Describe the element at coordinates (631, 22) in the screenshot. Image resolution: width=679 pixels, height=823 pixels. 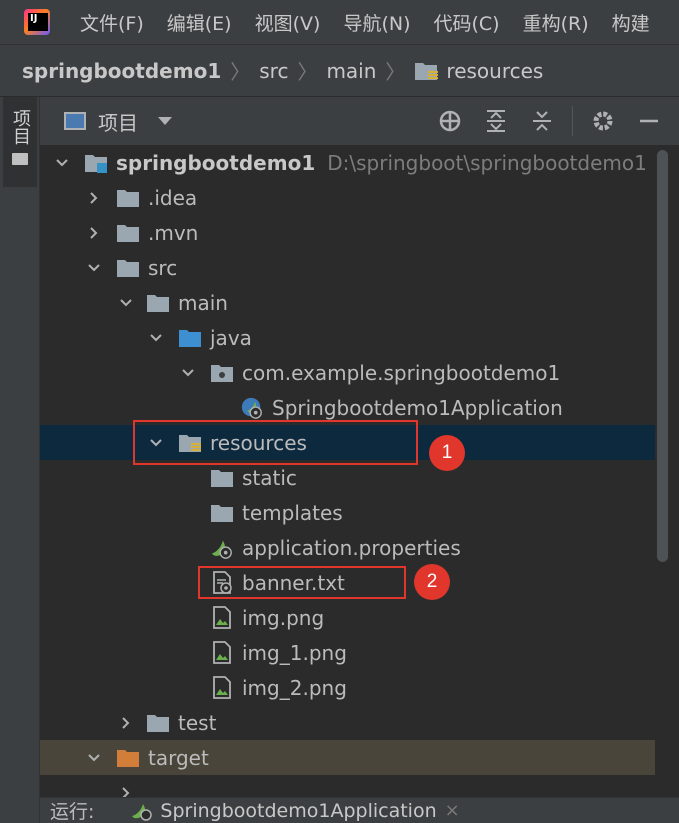
I see `menu-build: 构建` at that location.